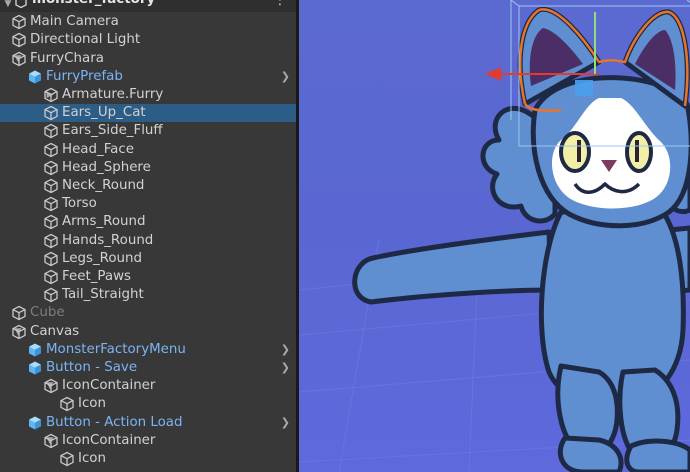 Image resolution: width=690 pixels, height=472 pixels. What do you see at coordinates (453, 267) in the screenshot?
I see `character-arm-left` at bounding box center [453, 267].